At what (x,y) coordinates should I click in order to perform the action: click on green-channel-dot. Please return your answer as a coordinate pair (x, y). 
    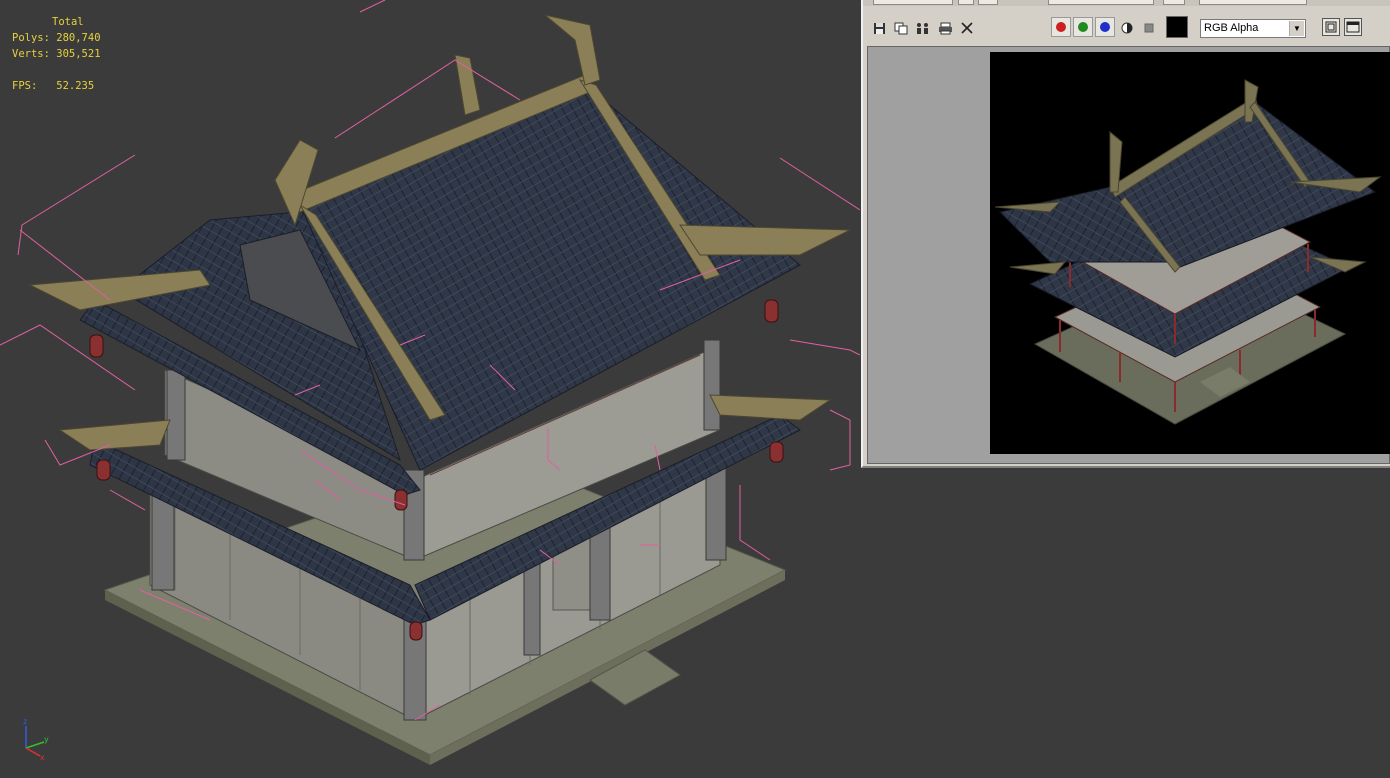
    Looking at the image, I should click on (1083, 27).